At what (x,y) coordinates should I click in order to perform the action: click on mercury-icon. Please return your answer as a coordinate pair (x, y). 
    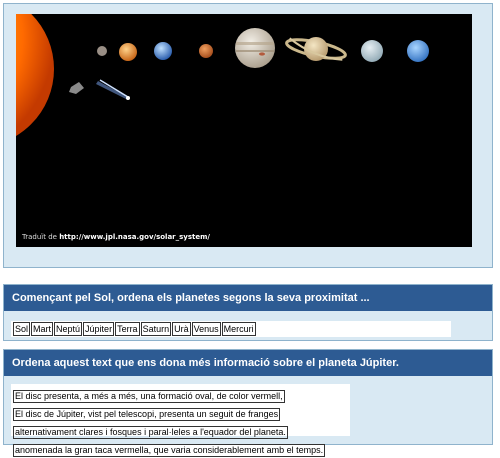
    Looking at the image, I should click on (102, 51).